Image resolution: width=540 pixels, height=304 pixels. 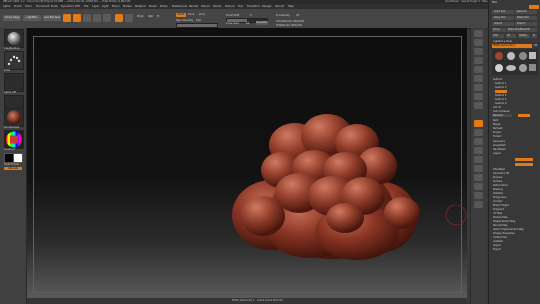 What do you see at coordinates (497, 79) in the screenshot?
I see `section-subtool: Subtool` at bounding box center [497, 79].